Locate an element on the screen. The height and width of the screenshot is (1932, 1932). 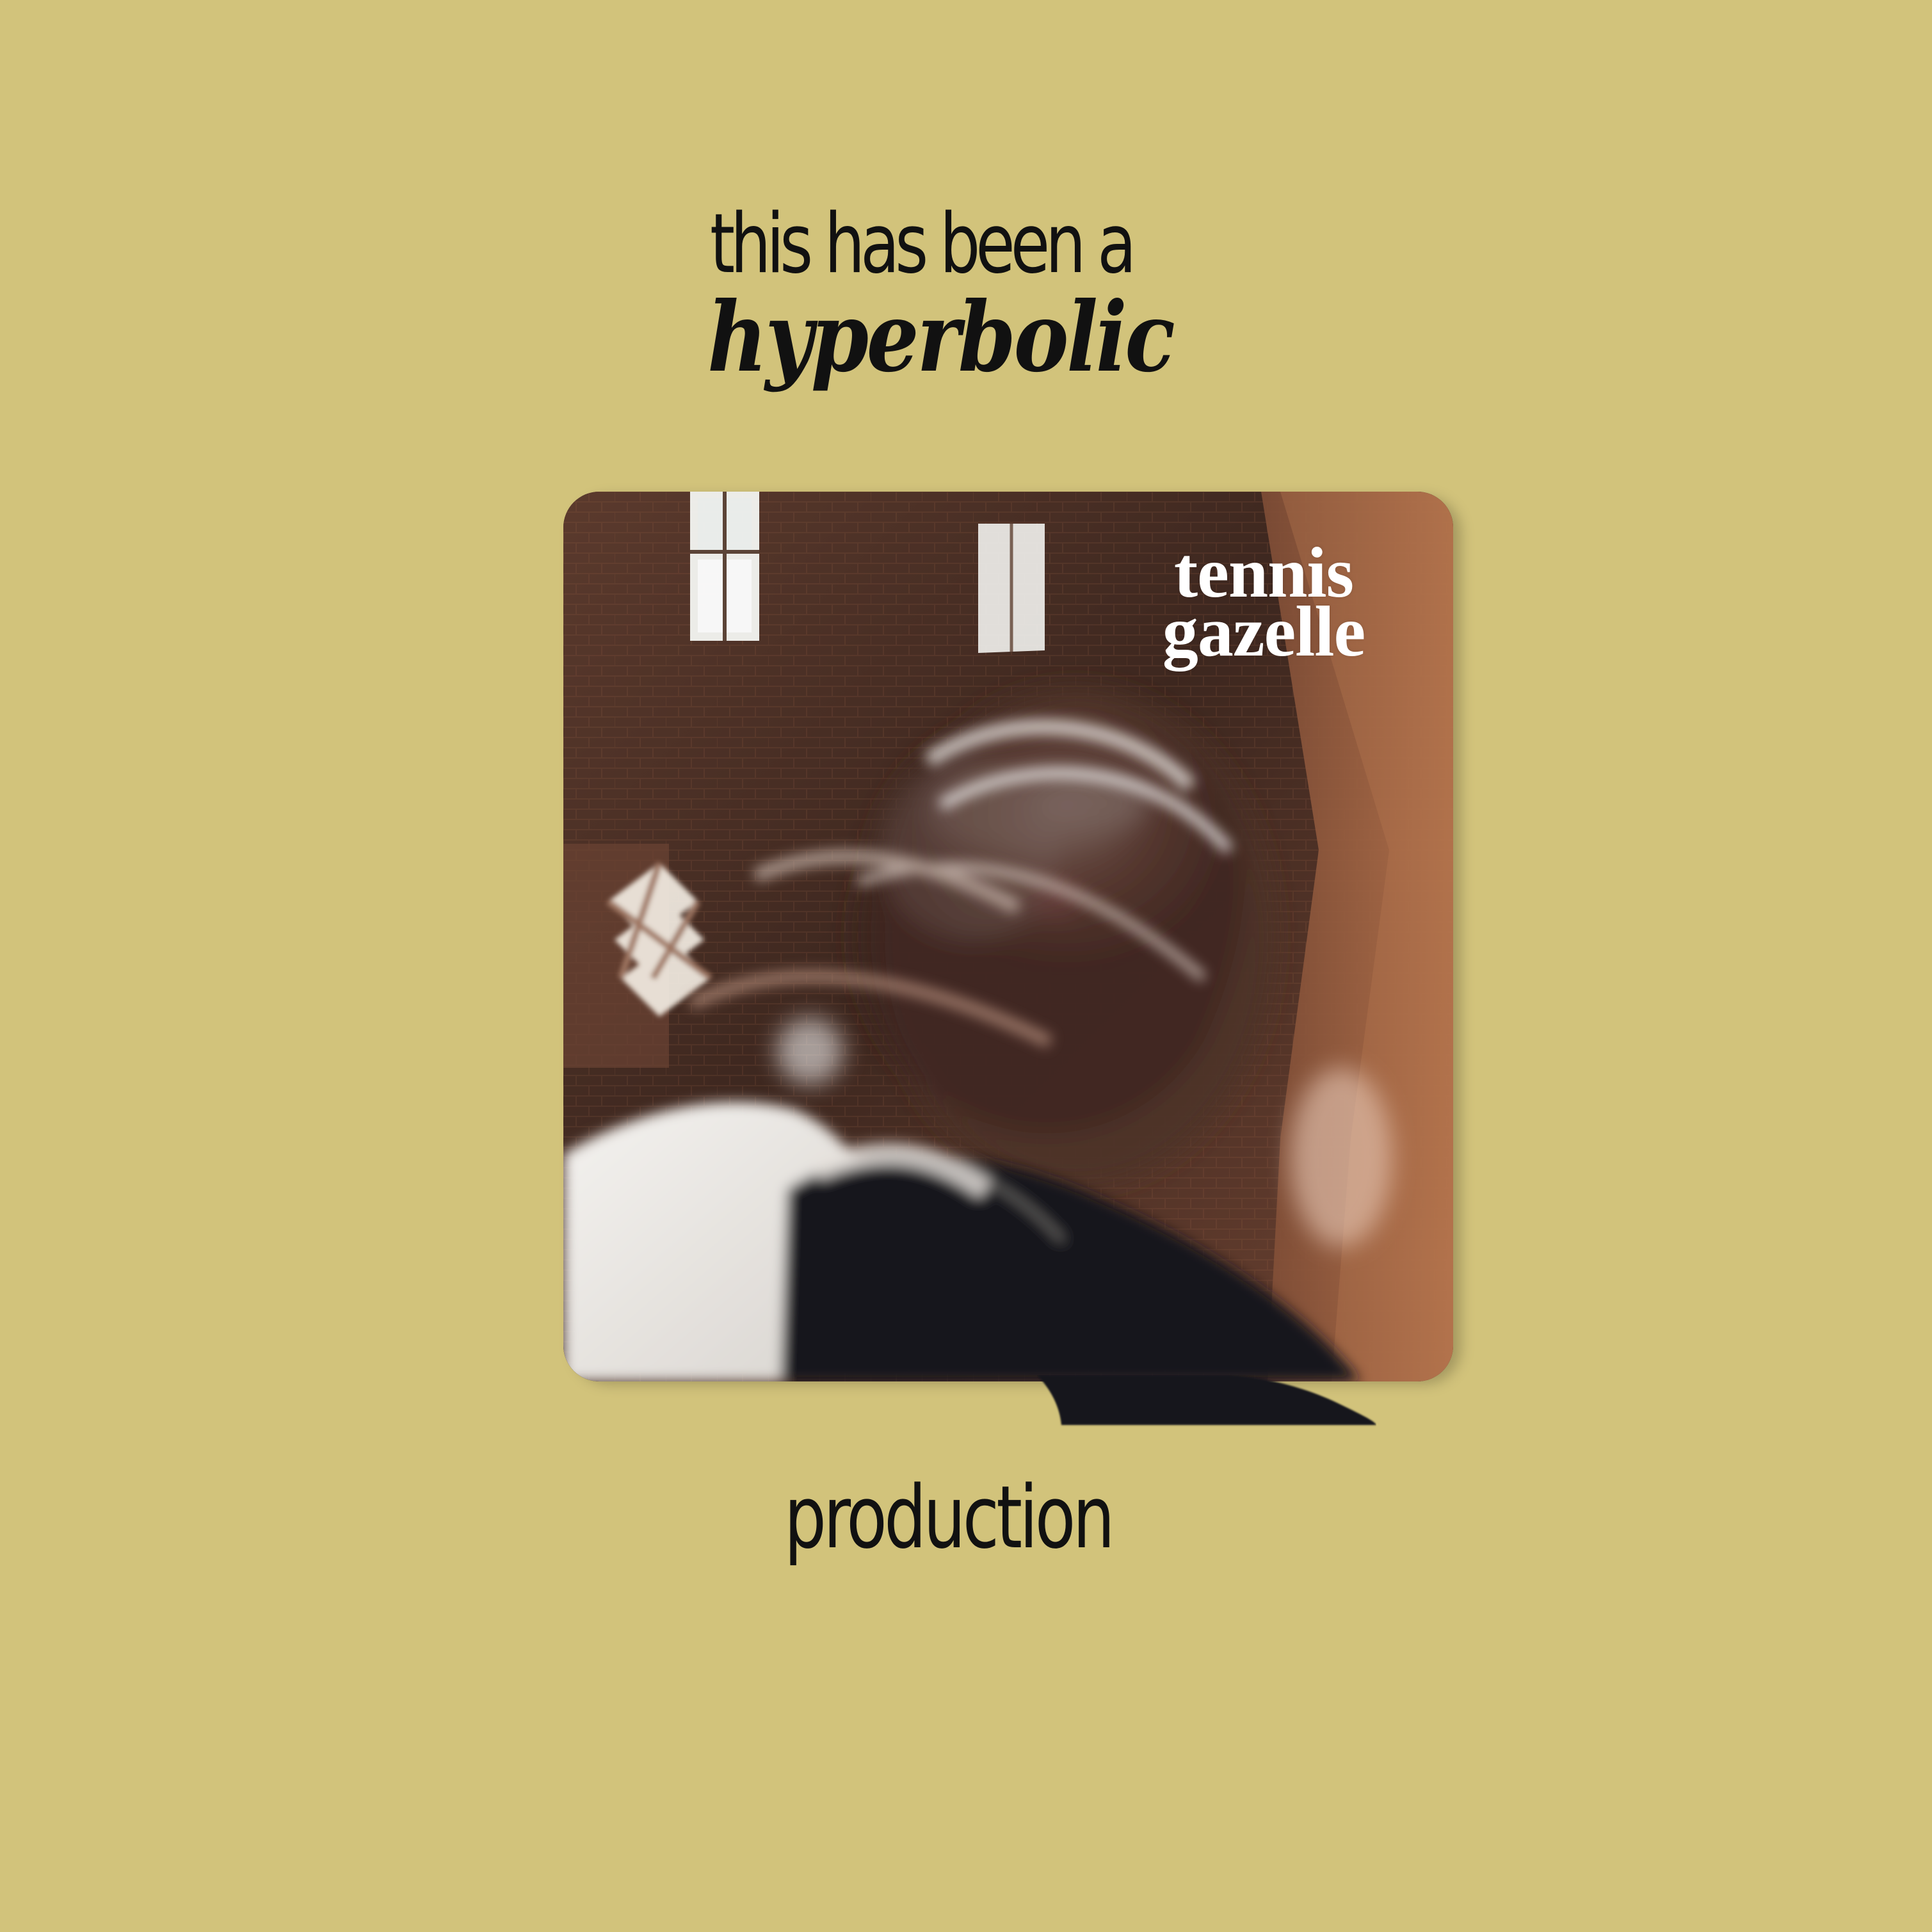
photo-bleed is located at coordinates (1206, 1401).